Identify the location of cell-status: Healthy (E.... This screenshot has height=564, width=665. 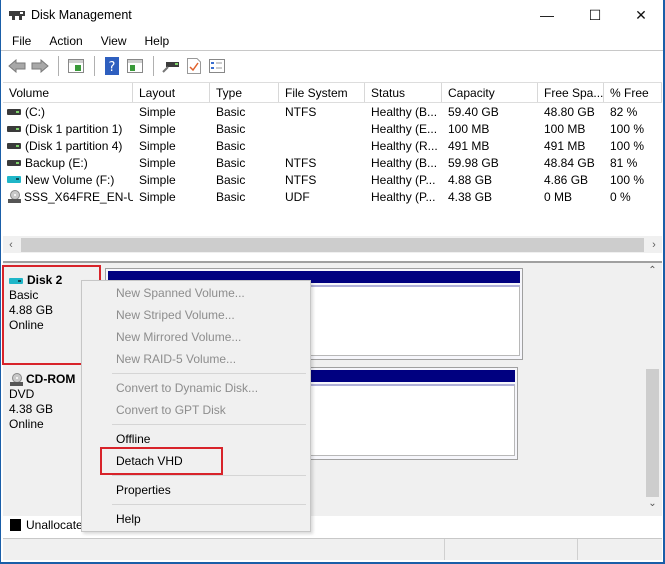
(404, 128).